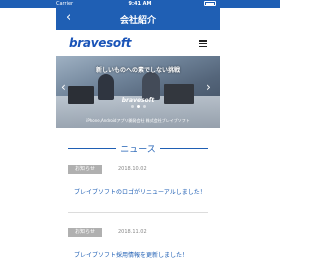 This screenshot has width=320, height=280. I want to click on status-time: 9:41 AM, so click(140, 4).